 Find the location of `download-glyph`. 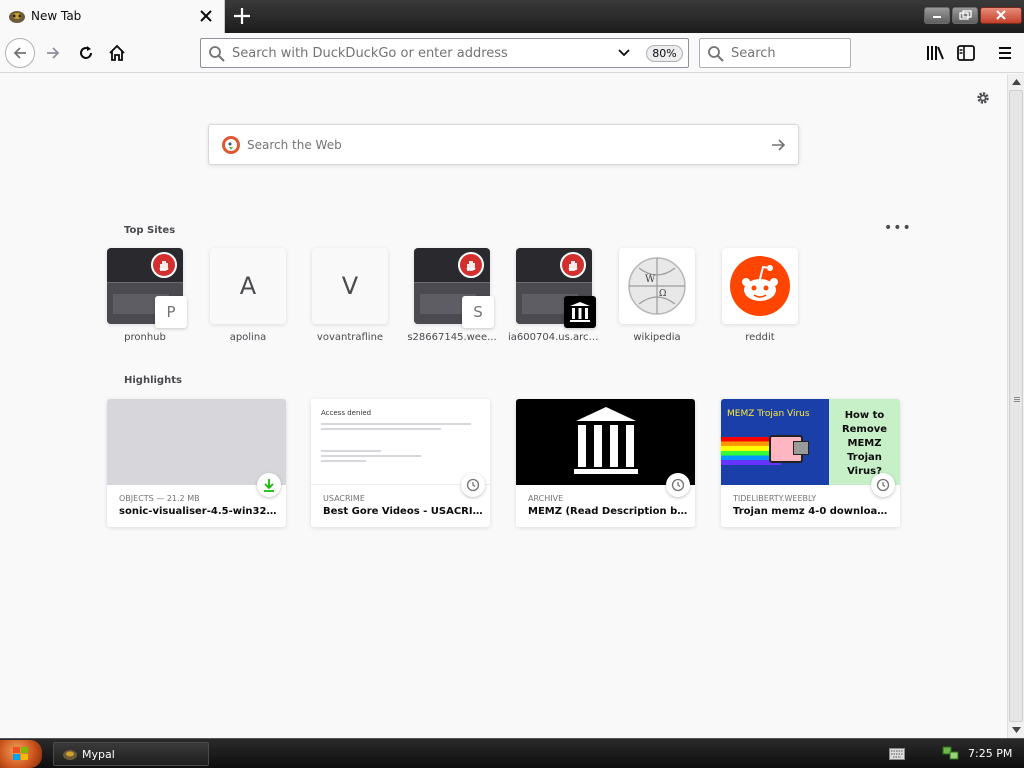

download-glyph is located at coordinates (269, 485).